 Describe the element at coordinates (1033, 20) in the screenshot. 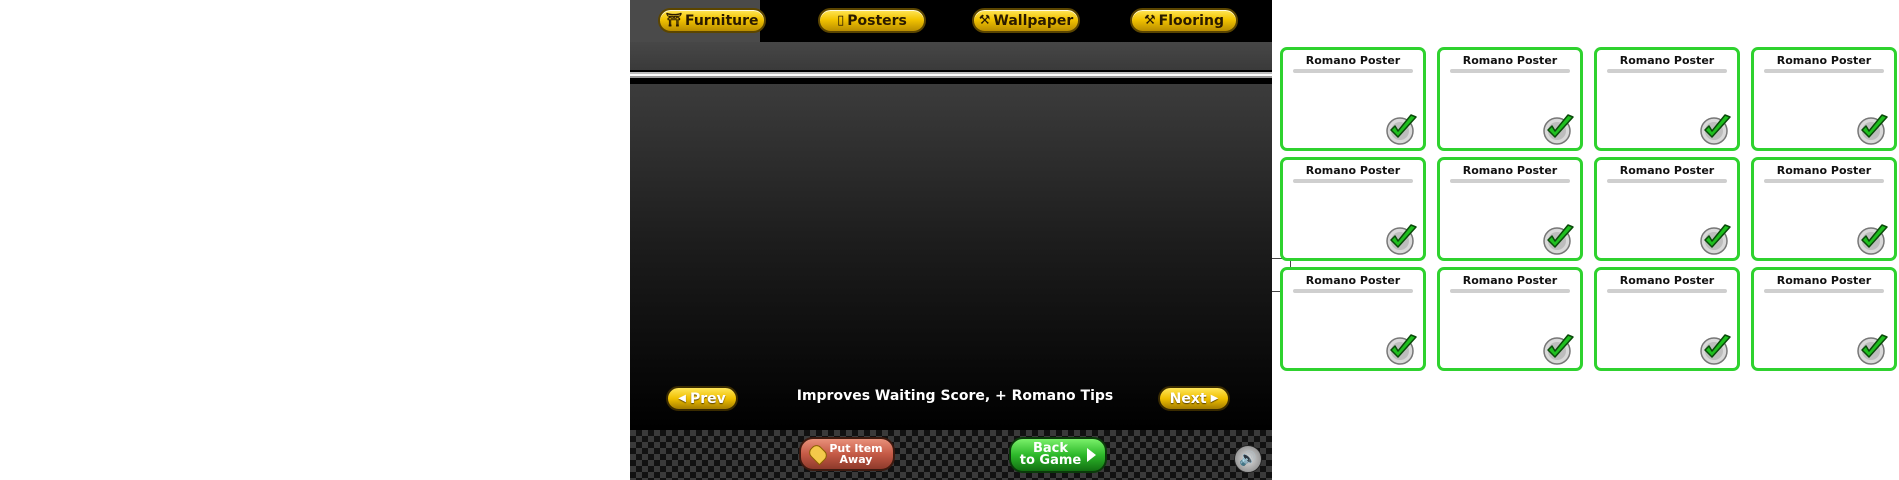

I see `tab-wallpaper-label: Wallpaper` at that location.